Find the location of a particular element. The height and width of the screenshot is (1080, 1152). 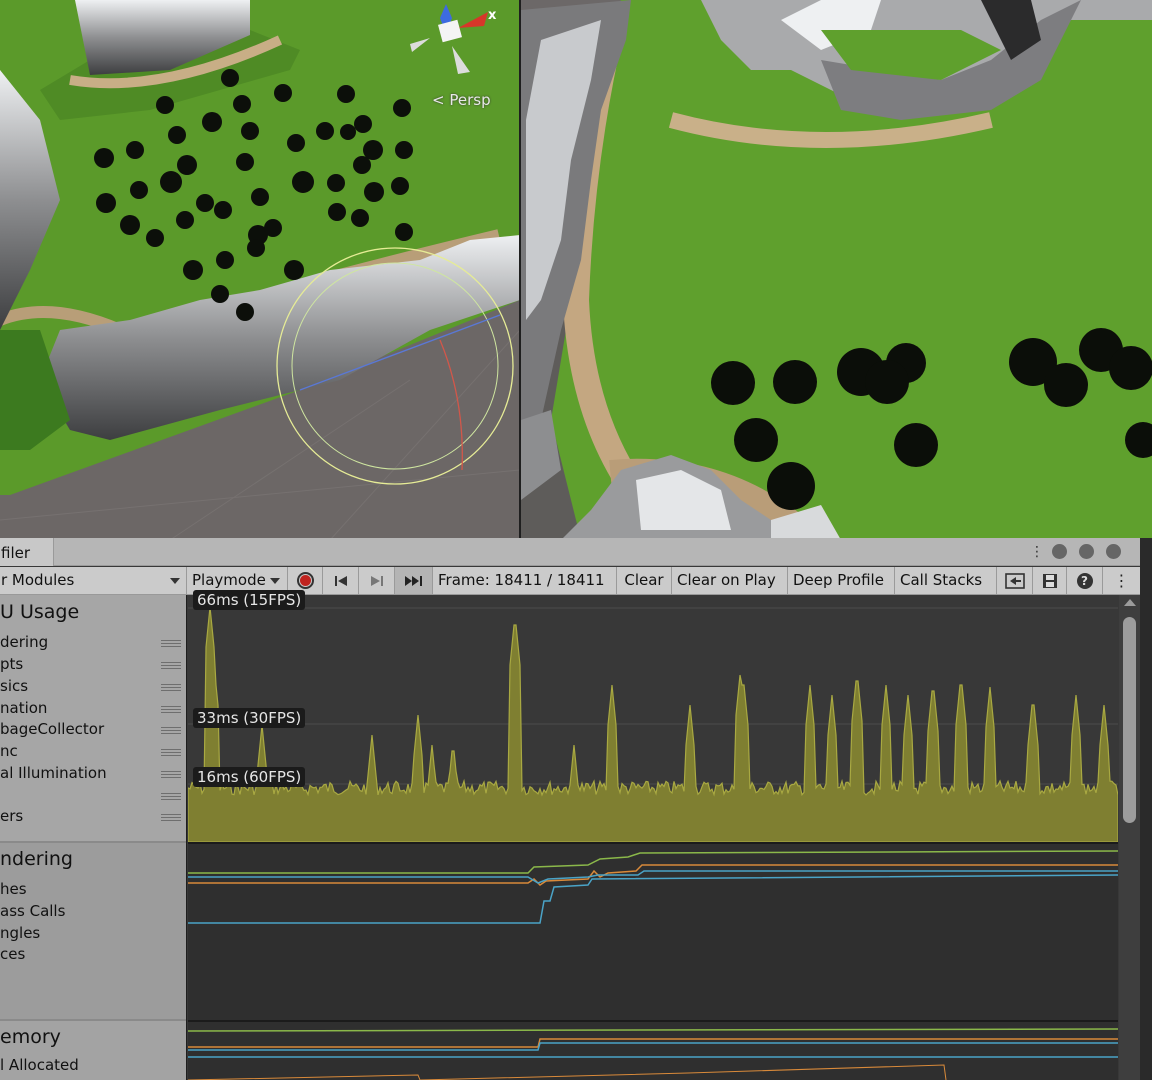

module-series-label: hes is located at coordinates (13, 889).